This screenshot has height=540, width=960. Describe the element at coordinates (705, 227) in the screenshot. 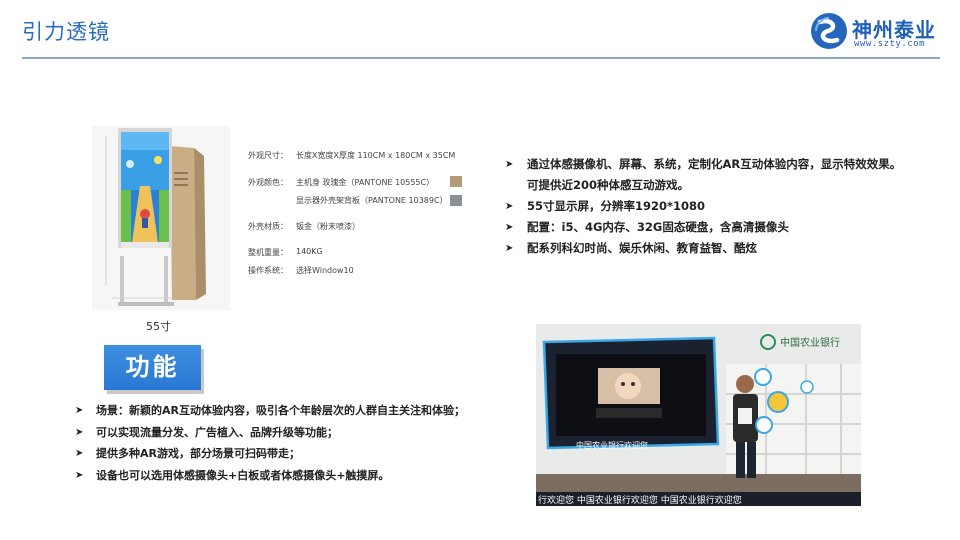

I see `list-item: ➤ 配置：i5、4G内存、32G固态硬盘，含高清摄像头` at that location.